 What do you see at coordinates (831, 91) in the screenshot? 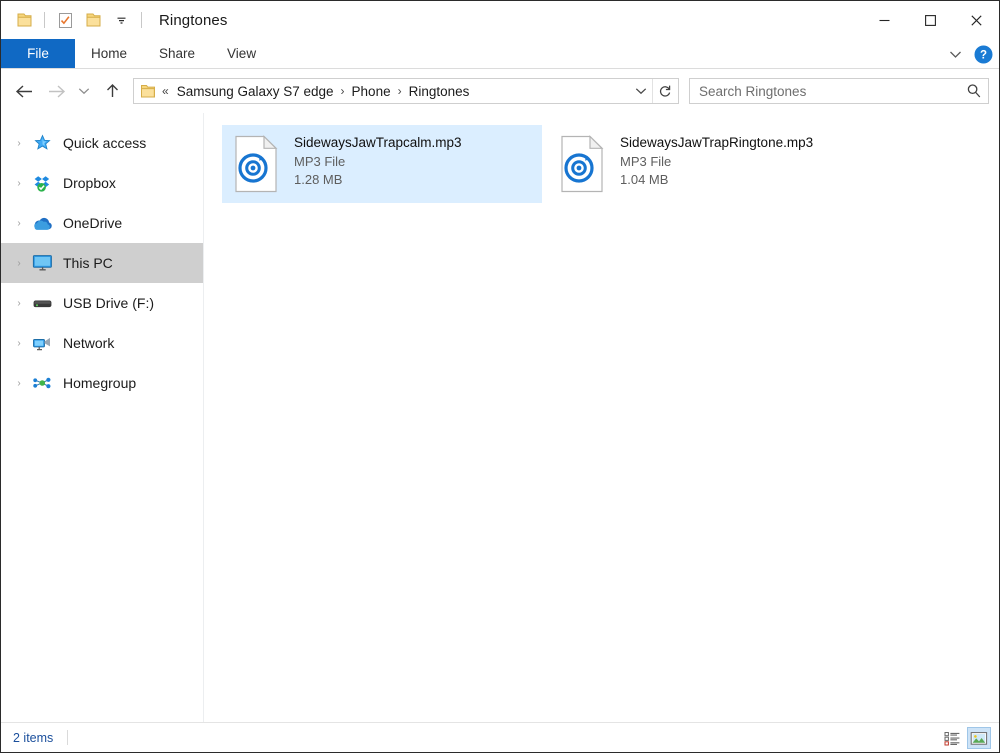
I see `search-input` at bounding box center [831, 91].